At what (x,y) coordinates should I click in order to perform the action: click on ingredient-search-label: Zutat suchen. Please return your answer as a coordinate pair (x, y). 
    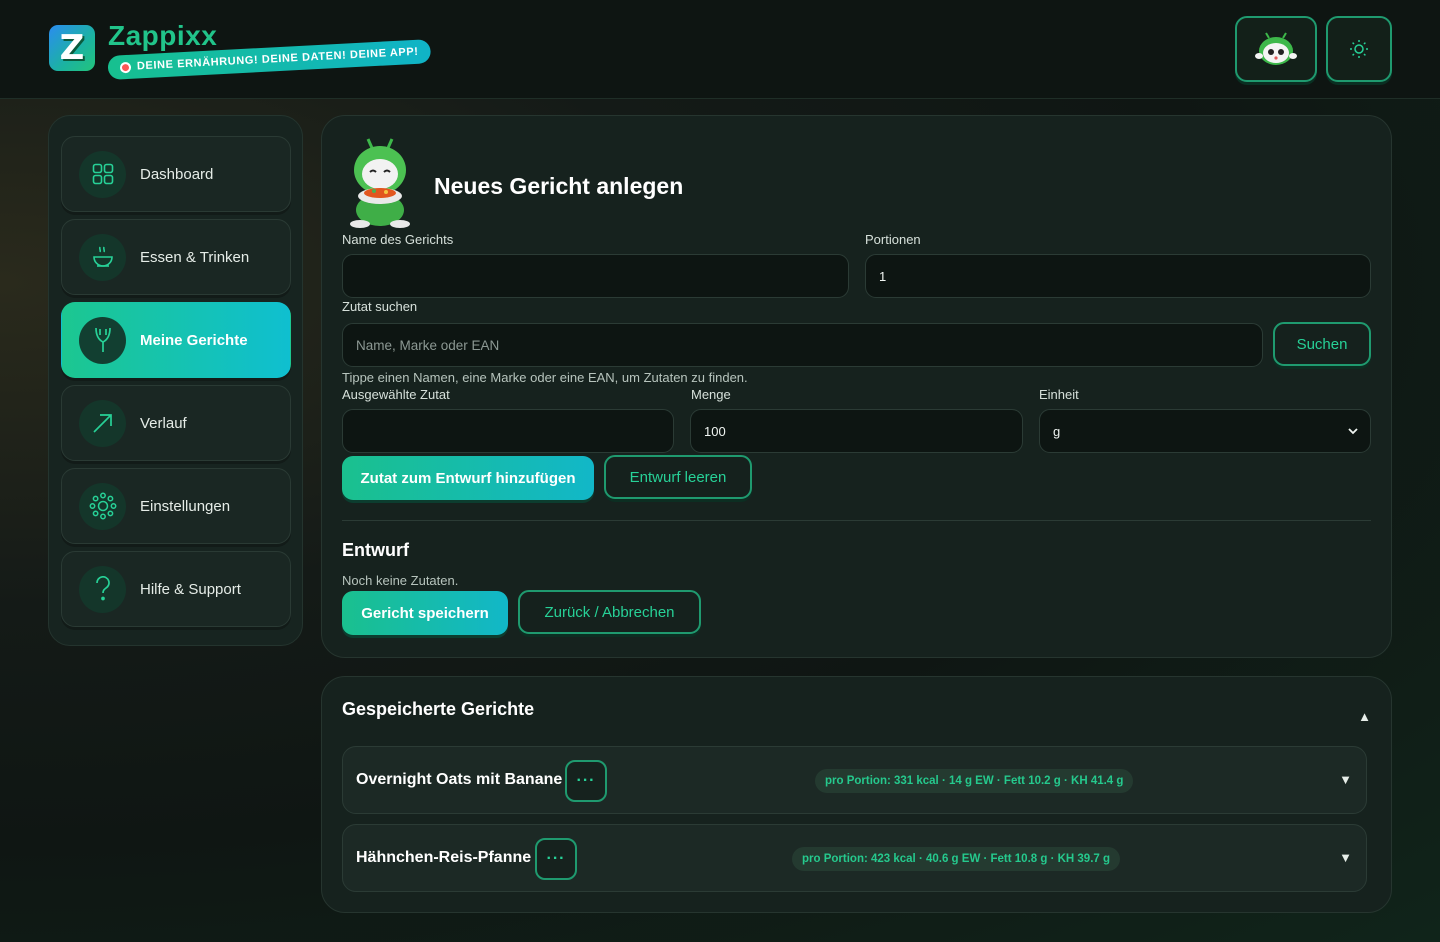
    Looking at the image, I should click on (380, 306).